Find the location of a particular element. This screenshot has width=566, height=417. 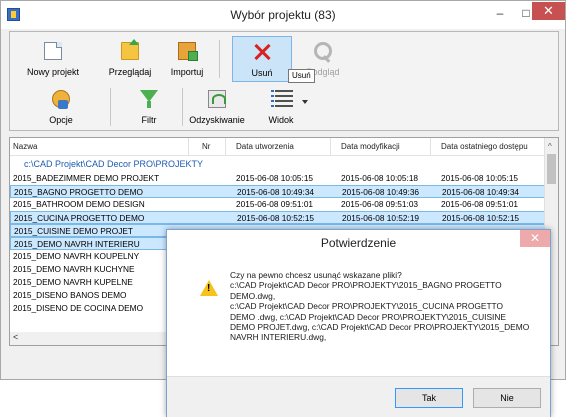

cell-name: 2015_DEMO NAVRH KUCHYNE is located at coordinates (74, 269).